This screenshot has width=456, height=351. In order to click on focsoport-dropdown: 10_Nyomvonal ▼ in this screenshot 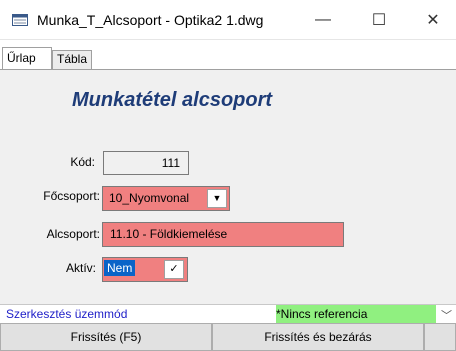, I will do `click(166, 198)`.